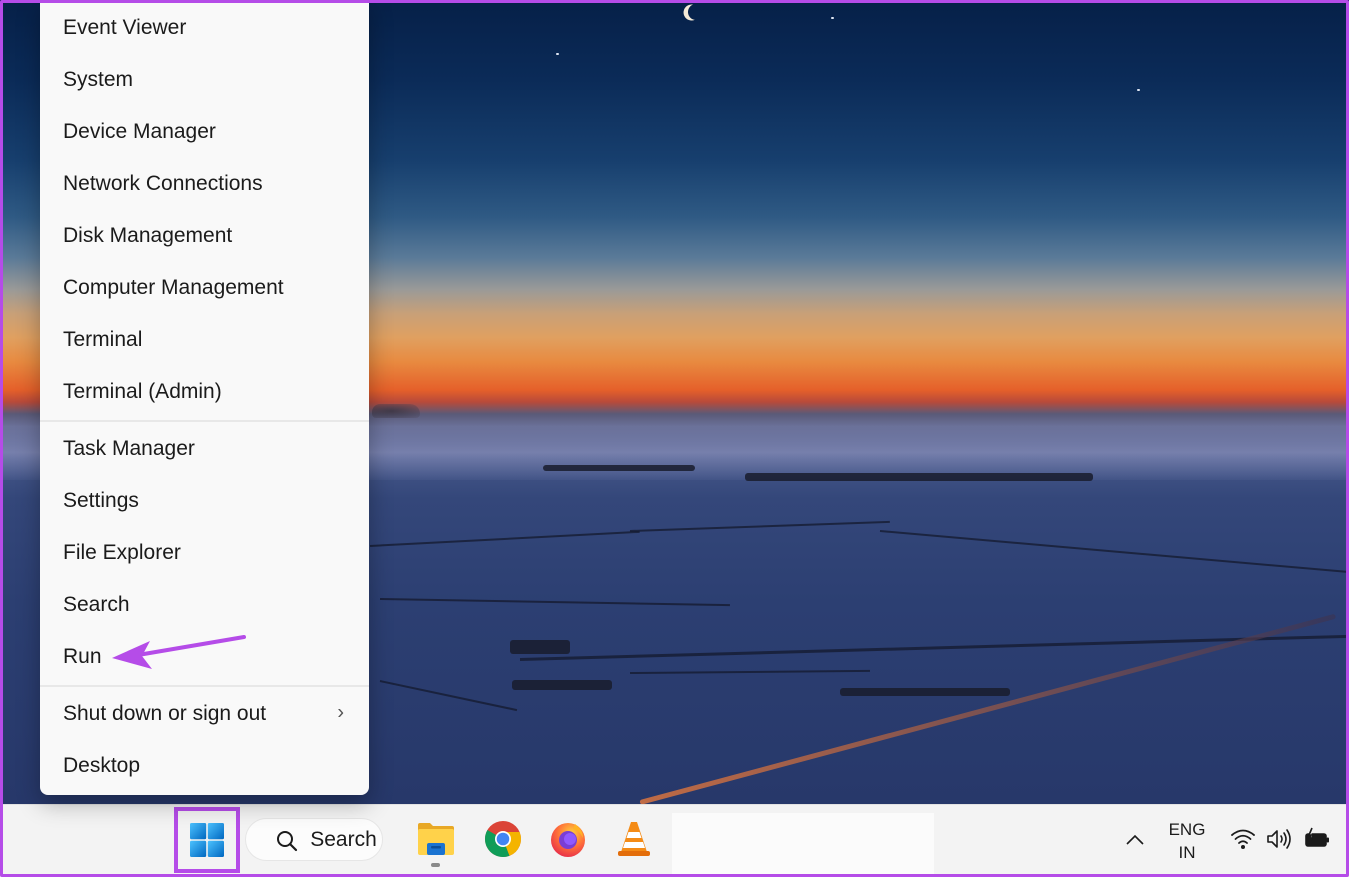 The image size is (1349, 877). What do you see at coordinates (204, 80) in the screenshot?
I see `menu-item-system: System` at bounding box center [204, 80].